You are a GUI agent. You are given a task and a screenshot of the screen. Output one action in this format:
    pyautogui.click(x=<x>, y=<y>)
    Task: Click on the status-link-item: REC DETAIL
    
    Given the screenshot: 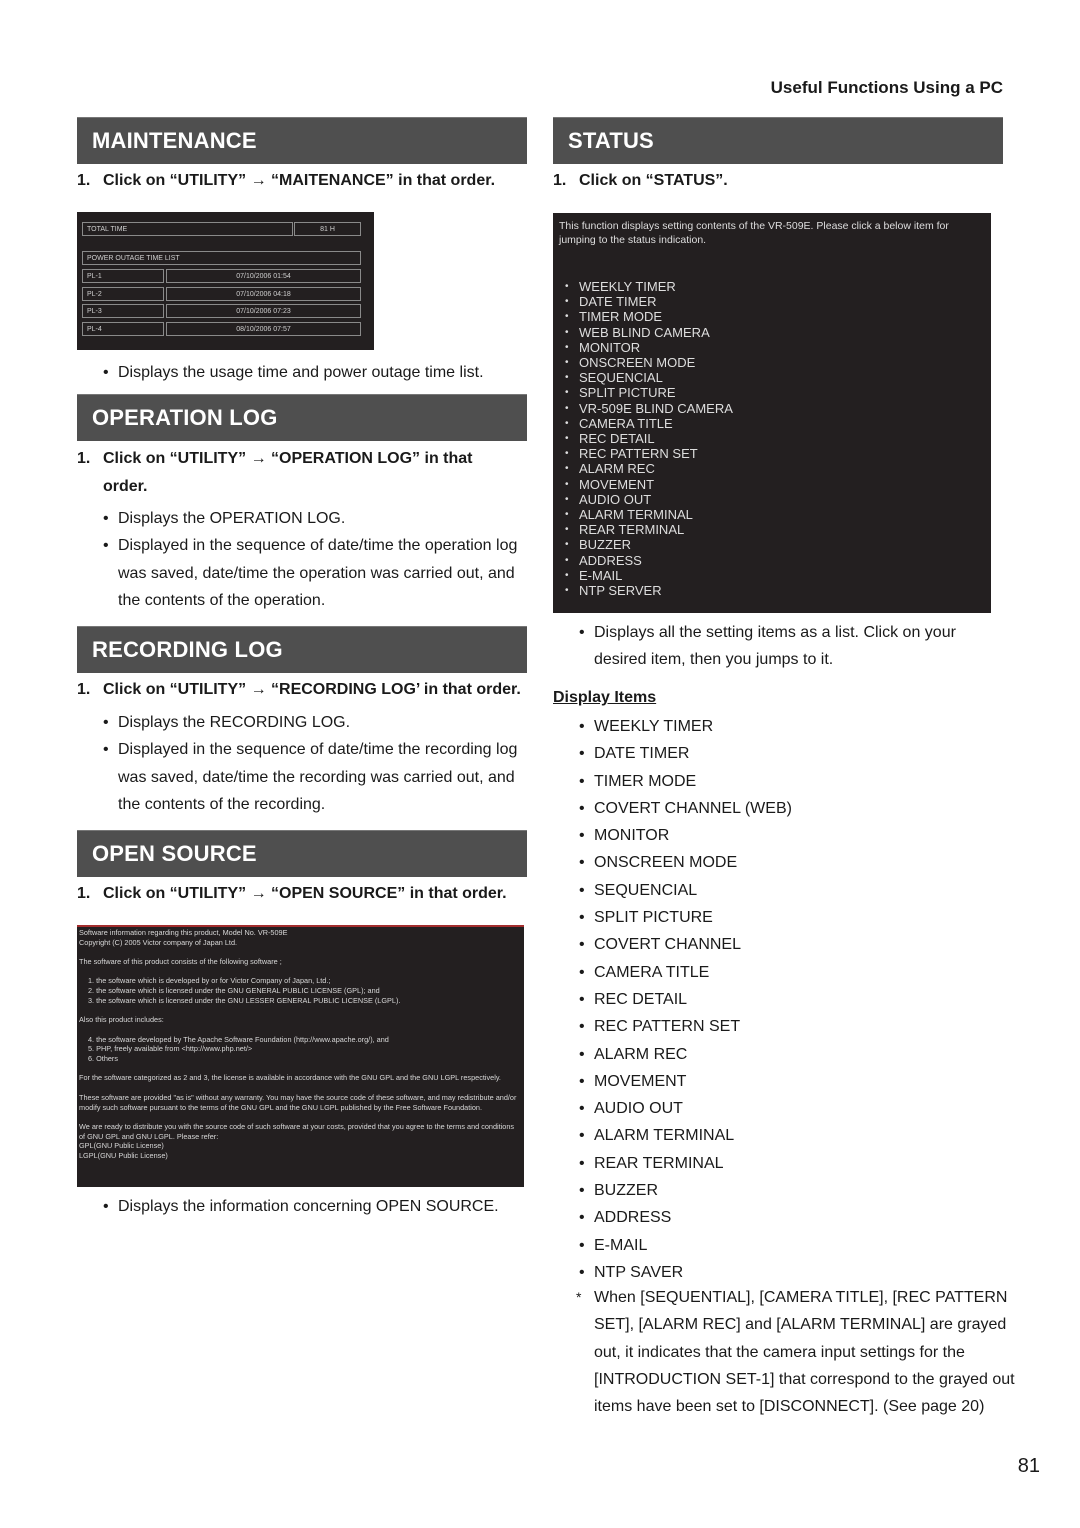 What is the action you would take?
    pyautogui.click(x=649, y=438)
    